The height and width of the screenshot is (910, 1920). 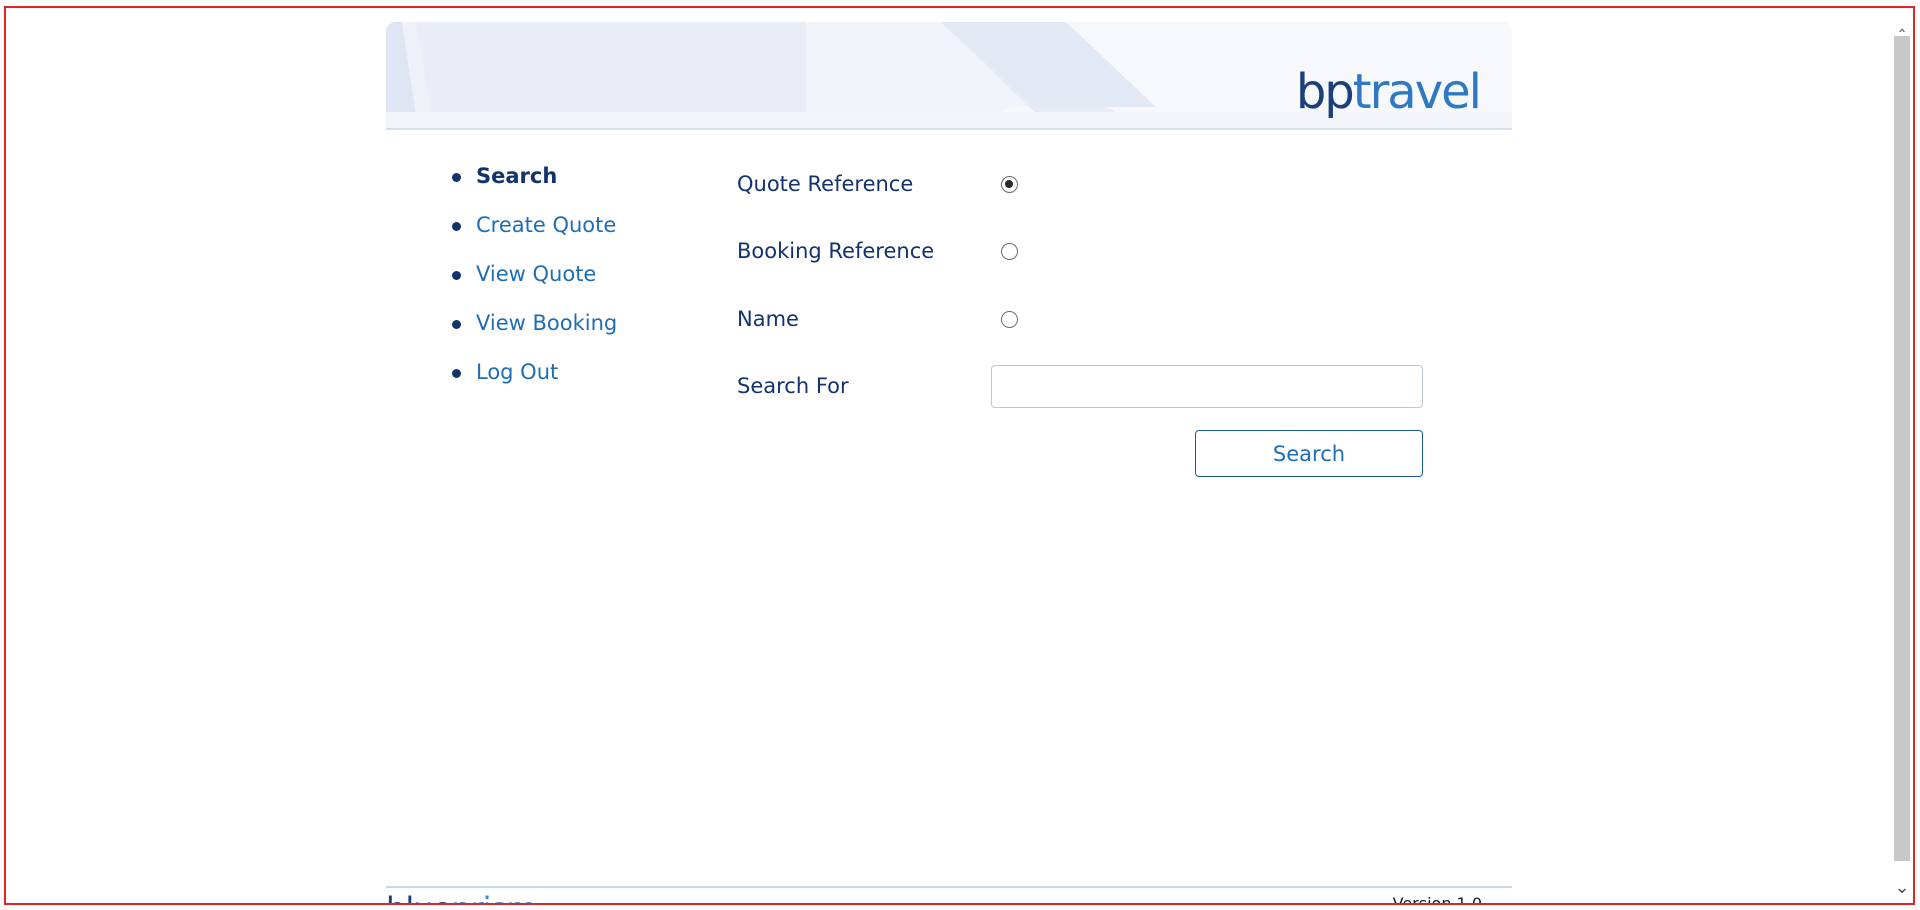 What do you see at coordinates (534, 382) in the screenshot?
I see `nav-item-log-out: Log Out` at bounding box center [534, 382].